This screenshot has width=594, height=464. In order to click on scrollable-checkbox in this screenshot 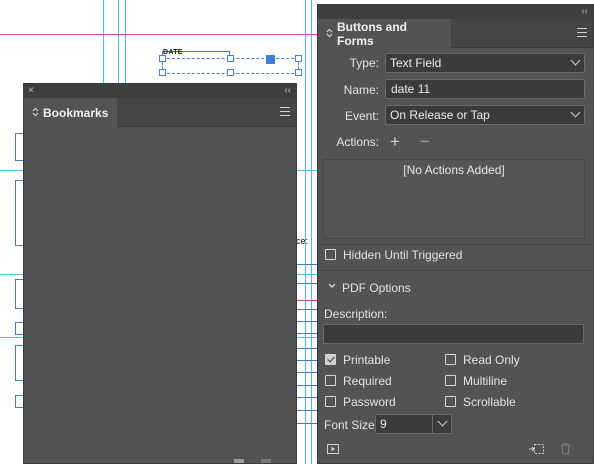, I will do `click(450, 401)`.